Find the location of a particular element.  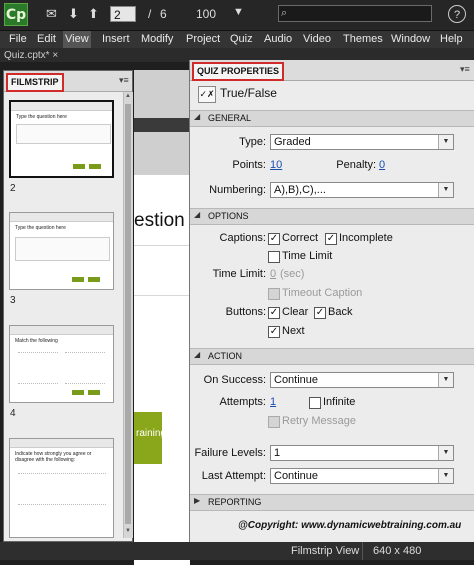

timeout-caption-checkbox is located at coordinates (274, 294).